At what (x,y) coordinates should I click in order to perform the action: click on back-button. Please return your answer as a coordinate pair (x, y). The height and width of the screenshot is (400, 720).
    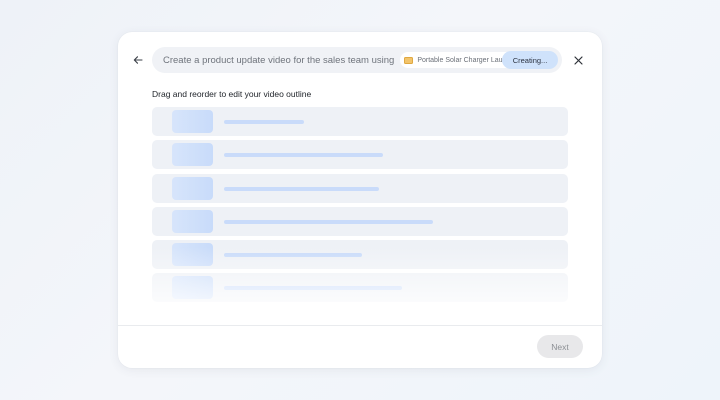
    Looking at the image, I should click on (138, 60).